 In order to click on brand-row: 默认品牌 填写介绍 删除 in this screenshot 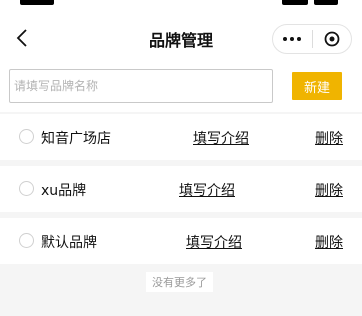, I will do `click(181, 241)`.